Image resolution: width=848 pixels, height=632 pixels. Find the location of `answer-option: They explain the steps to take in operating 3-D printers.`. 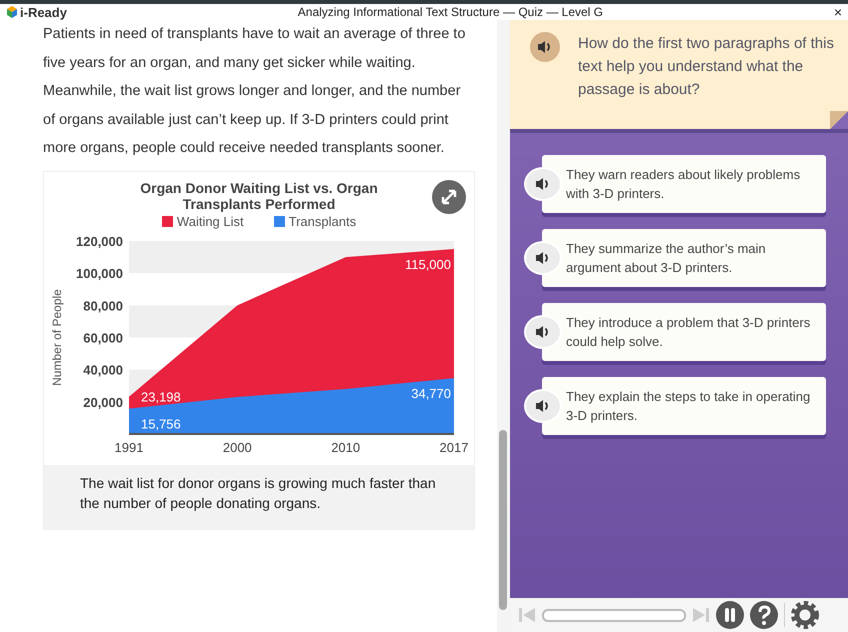

answer-option: They explain the steps to take in operating 3-D printers. is located at coordinates (684, 406).